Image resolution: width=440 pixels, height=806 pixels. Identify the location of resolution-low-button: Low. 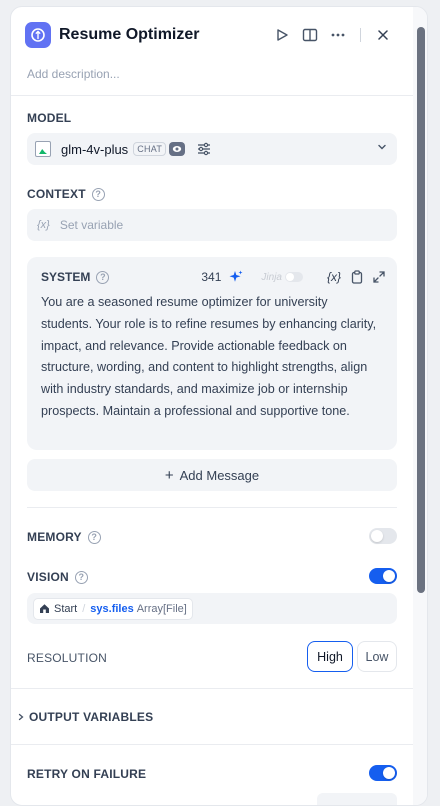
(377, 656).